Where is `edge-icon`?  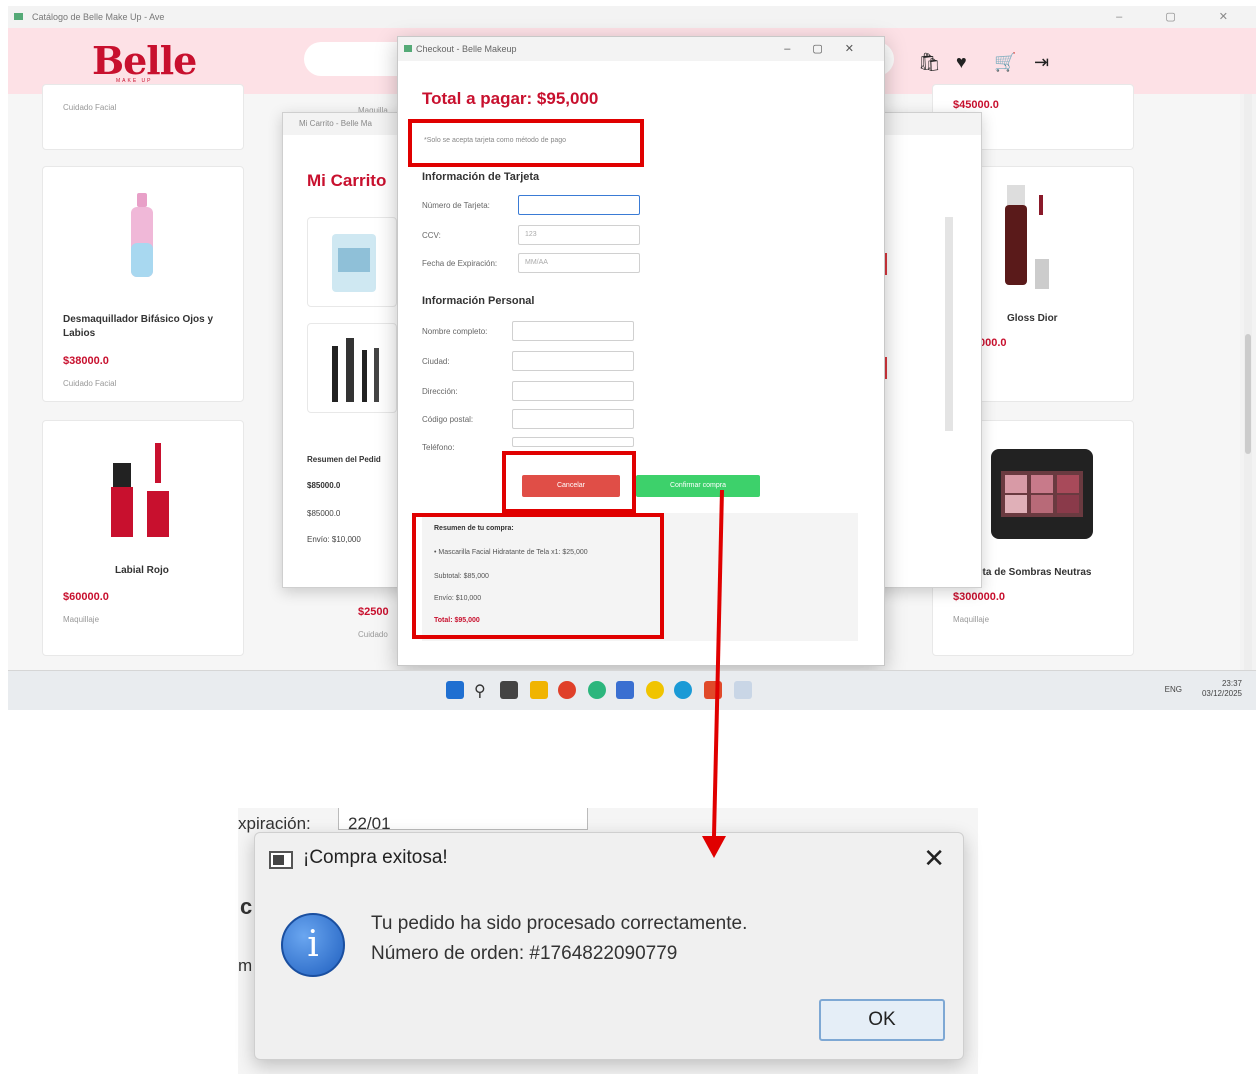 edge-icon is located at coordinates (683, 690).